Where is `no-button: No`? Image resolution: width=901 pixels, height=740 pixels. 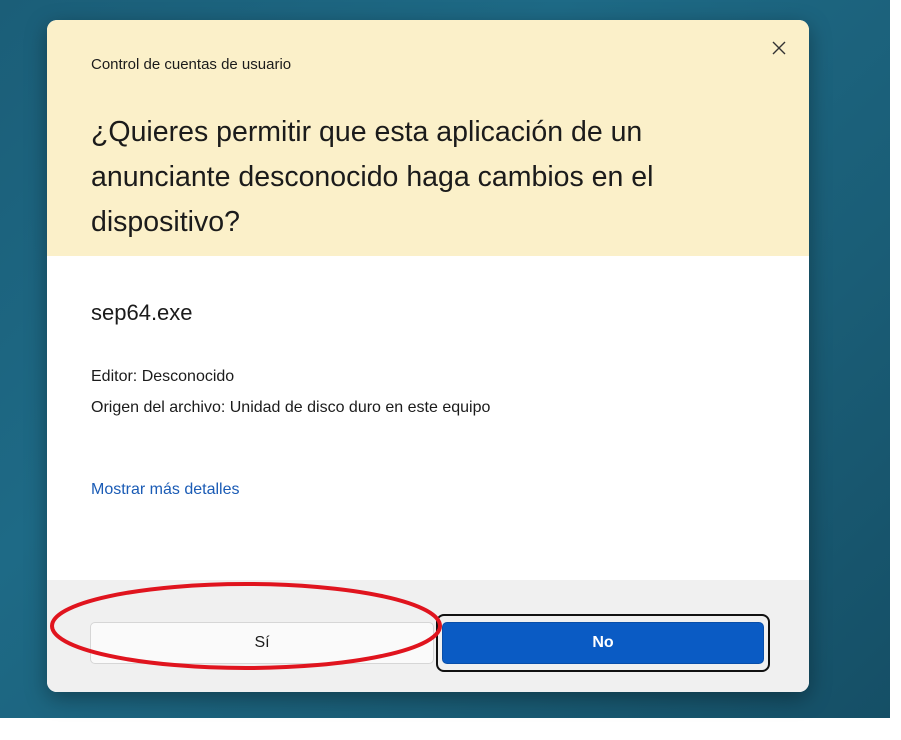
no-button: No is located at coordinates (603, 643).